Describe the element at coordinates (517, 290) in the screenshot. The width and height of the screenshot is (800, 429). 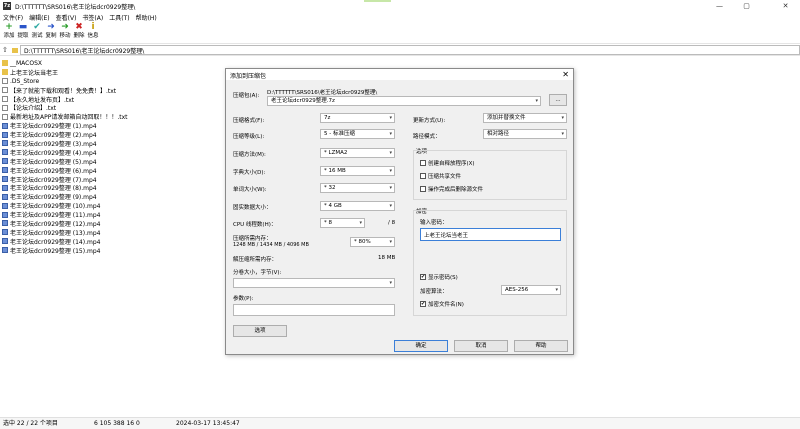
I see `enc-method-value: AES-256` at that location.